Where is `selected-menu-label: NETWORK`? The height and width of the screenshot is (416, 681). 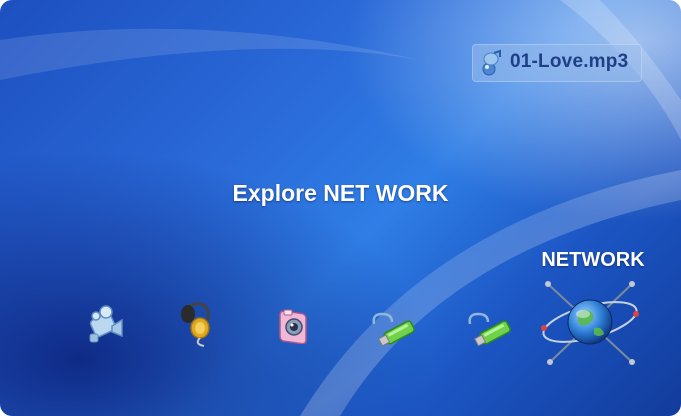
selected-menu-label: NETWORK is located at coordinates (593, 260).